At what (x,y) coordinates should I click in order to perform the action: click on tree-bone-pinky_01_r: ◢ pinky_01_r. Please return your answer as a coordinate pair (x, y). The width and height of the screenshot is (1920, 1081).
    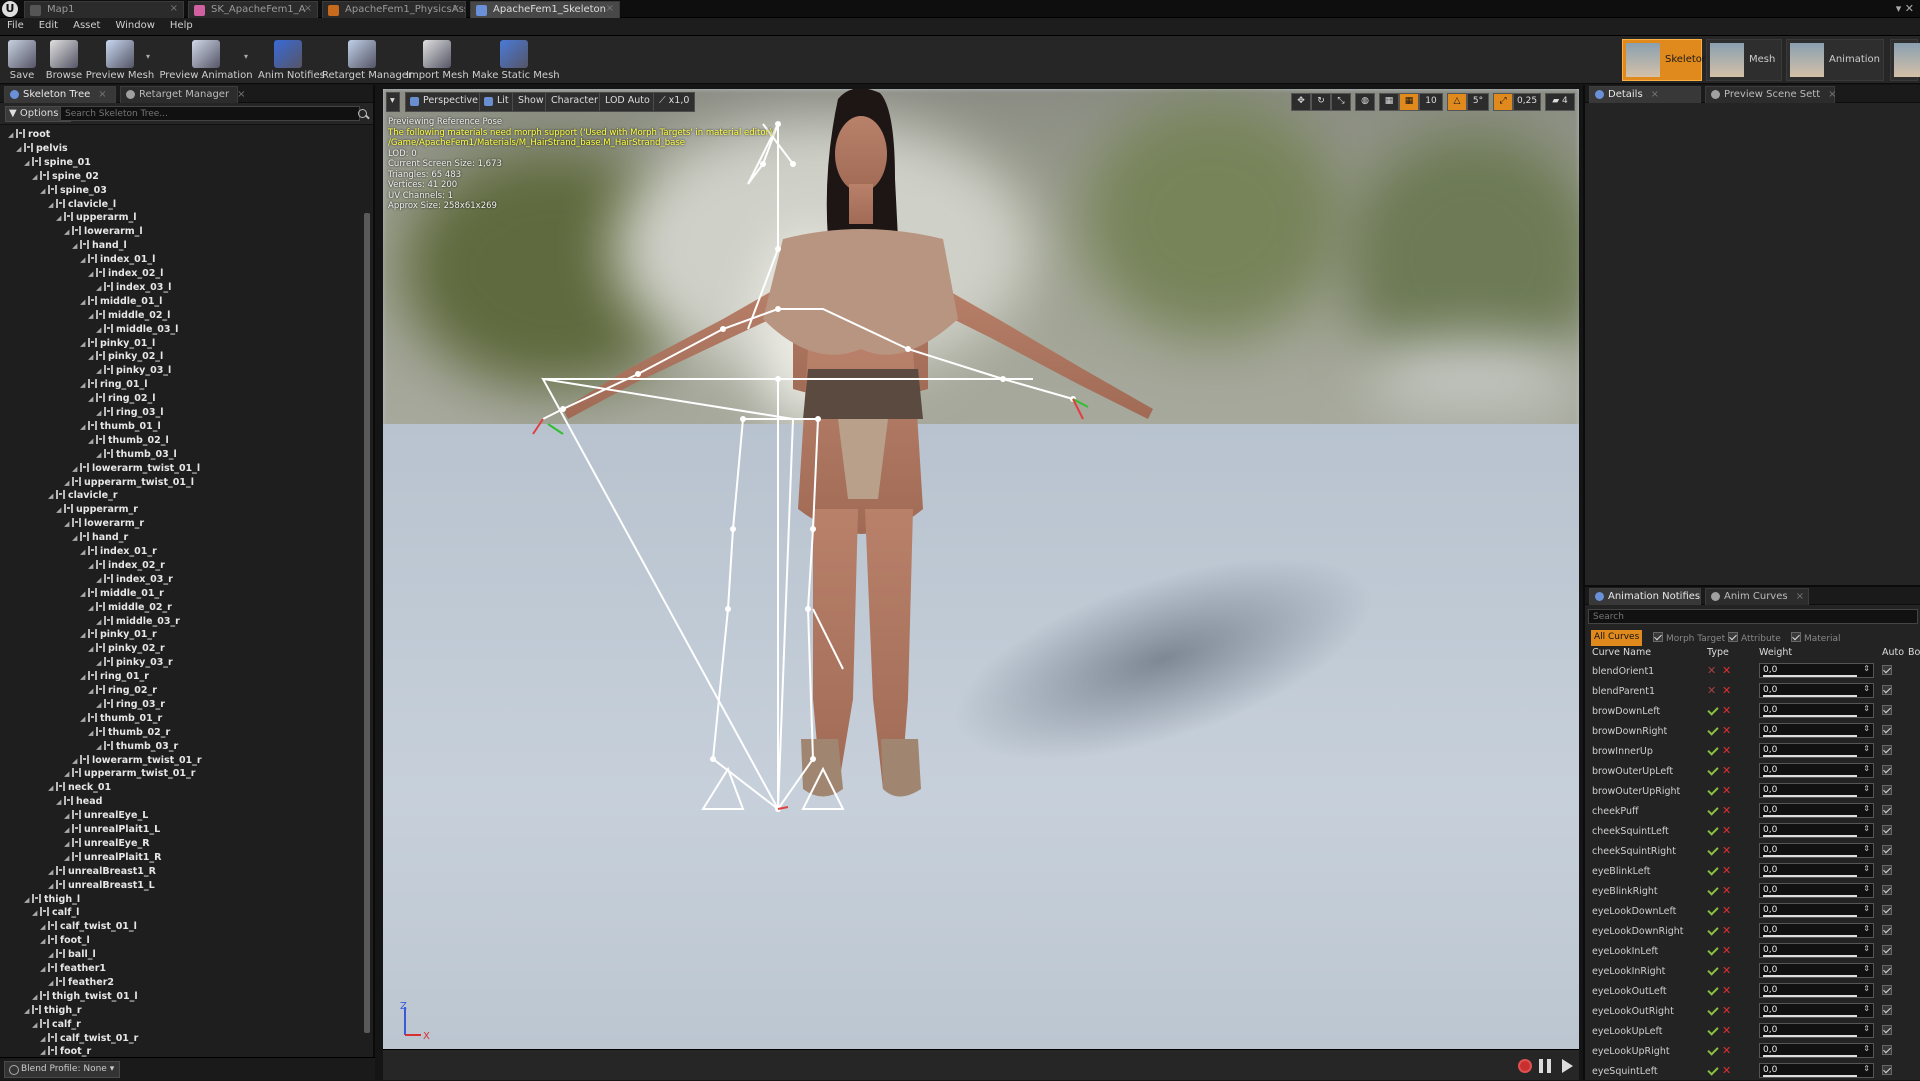
    Looking at the image, I should click on (118, 635).